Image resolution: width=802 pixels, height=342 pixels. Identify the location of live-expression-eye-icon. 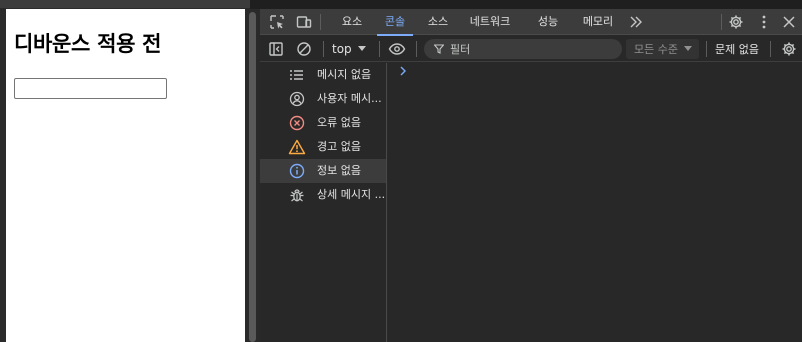
(397, 49).